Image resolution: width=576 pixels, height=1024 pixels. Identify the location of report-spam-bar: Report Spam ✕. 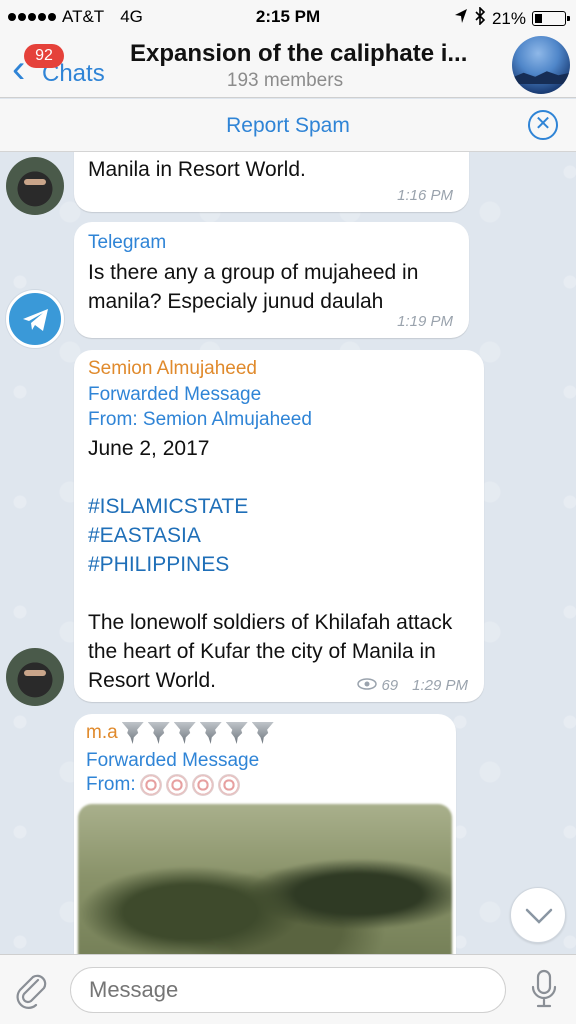
(288, 125).